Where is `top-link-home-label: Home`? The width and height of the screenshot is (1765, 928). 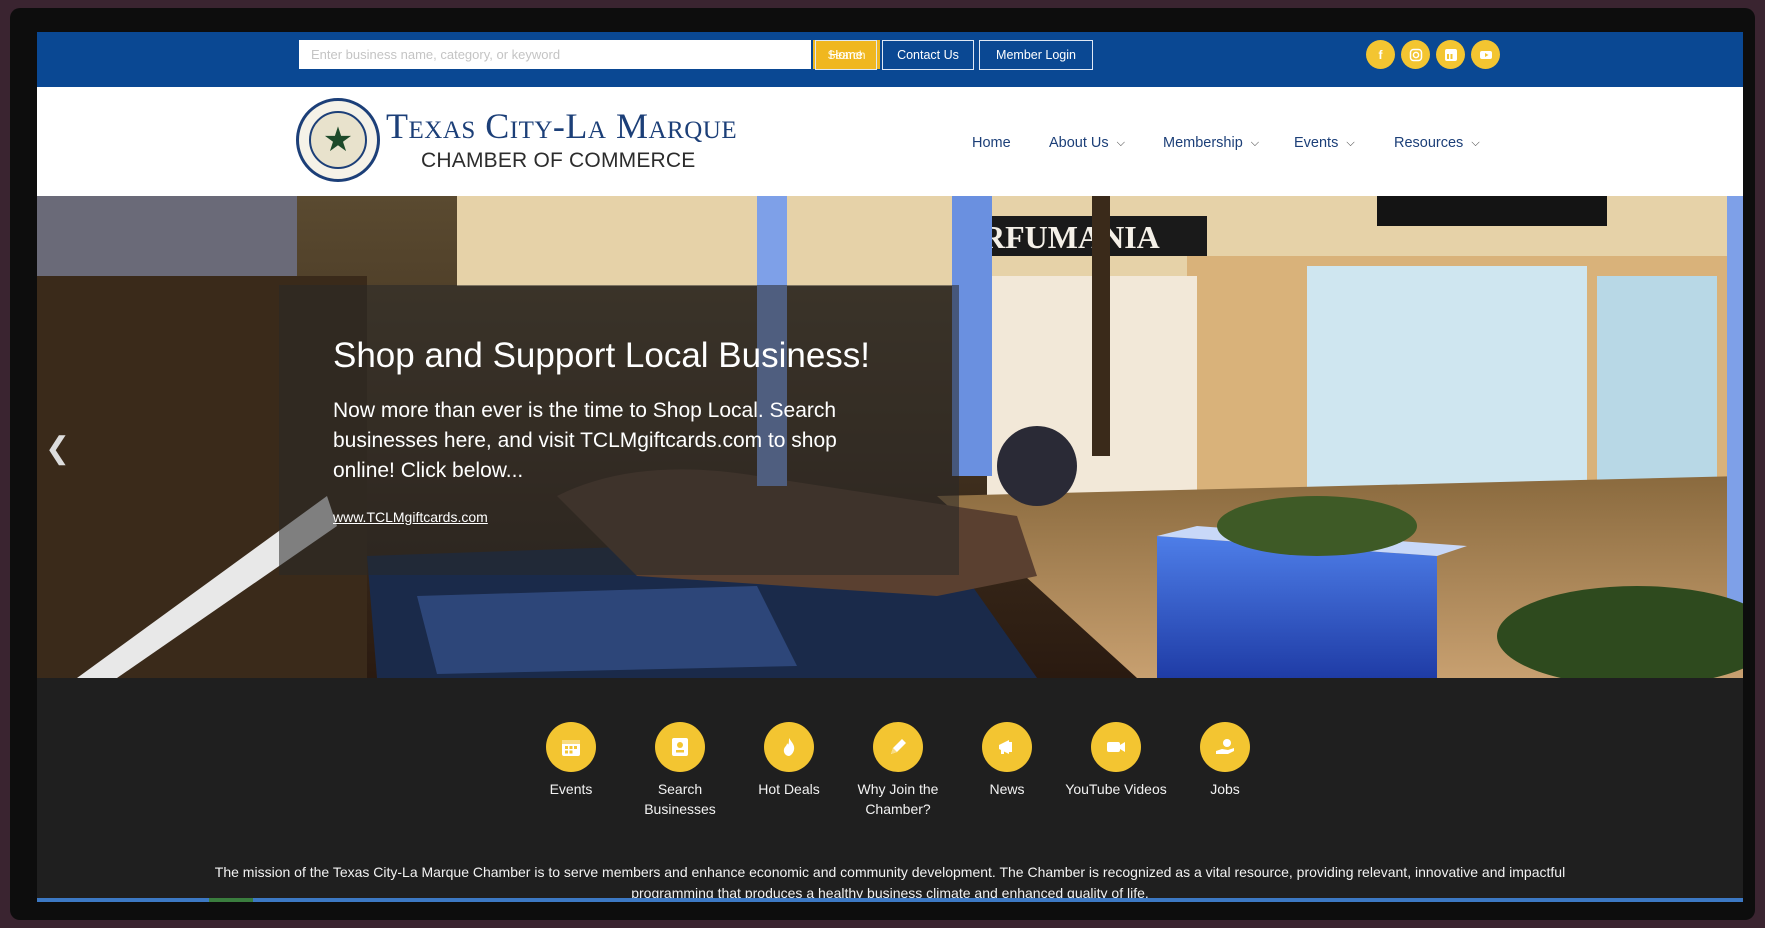
top-link-home-label: Home is located at coordinates (846, 55).